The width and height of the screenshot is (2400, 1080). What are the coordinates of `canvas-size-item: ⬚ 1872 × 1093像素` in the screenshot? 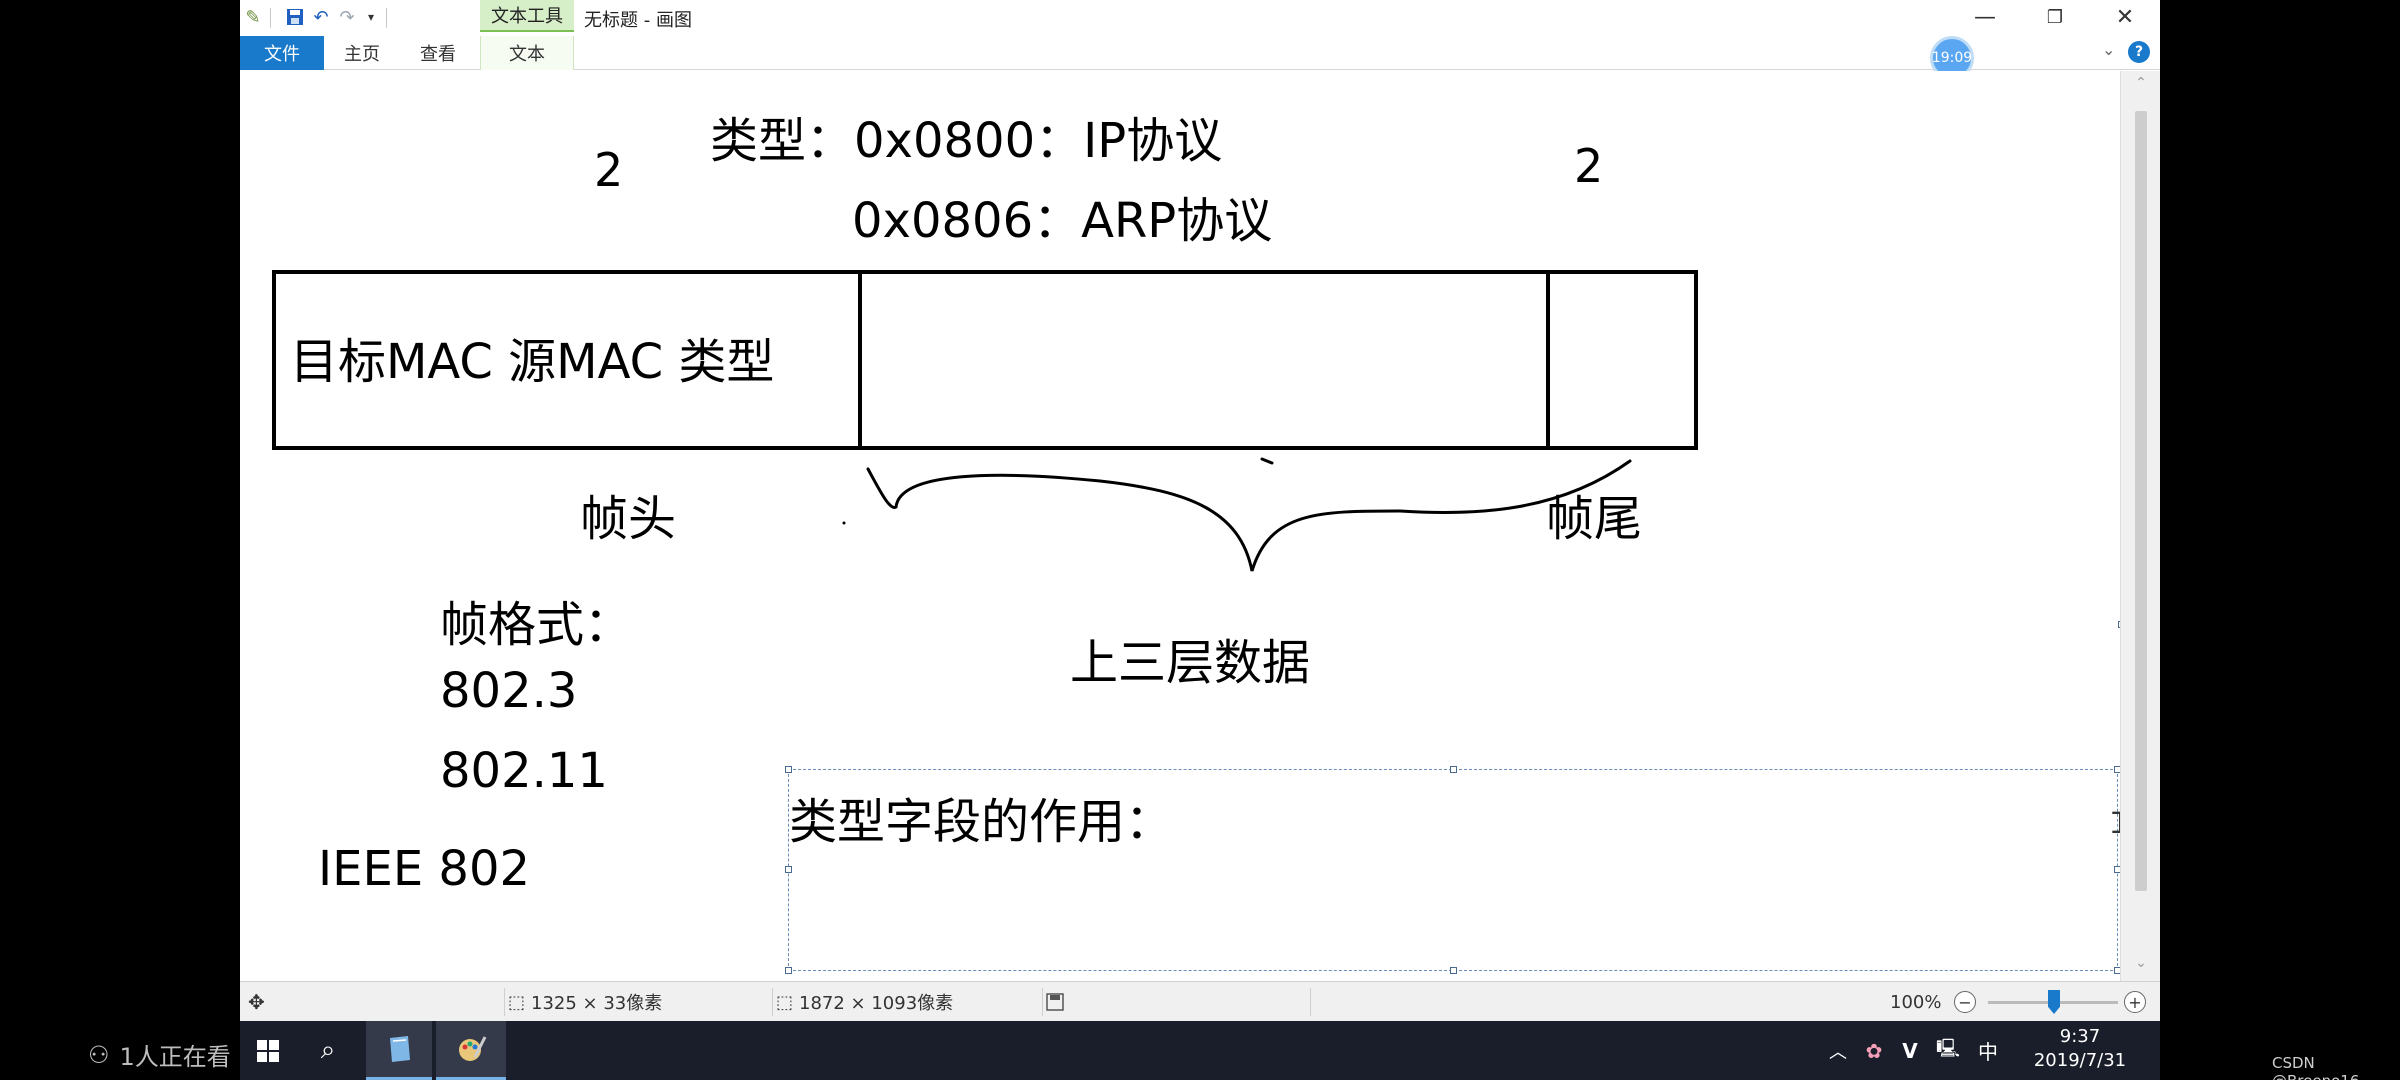 It's located at (864, 1002).